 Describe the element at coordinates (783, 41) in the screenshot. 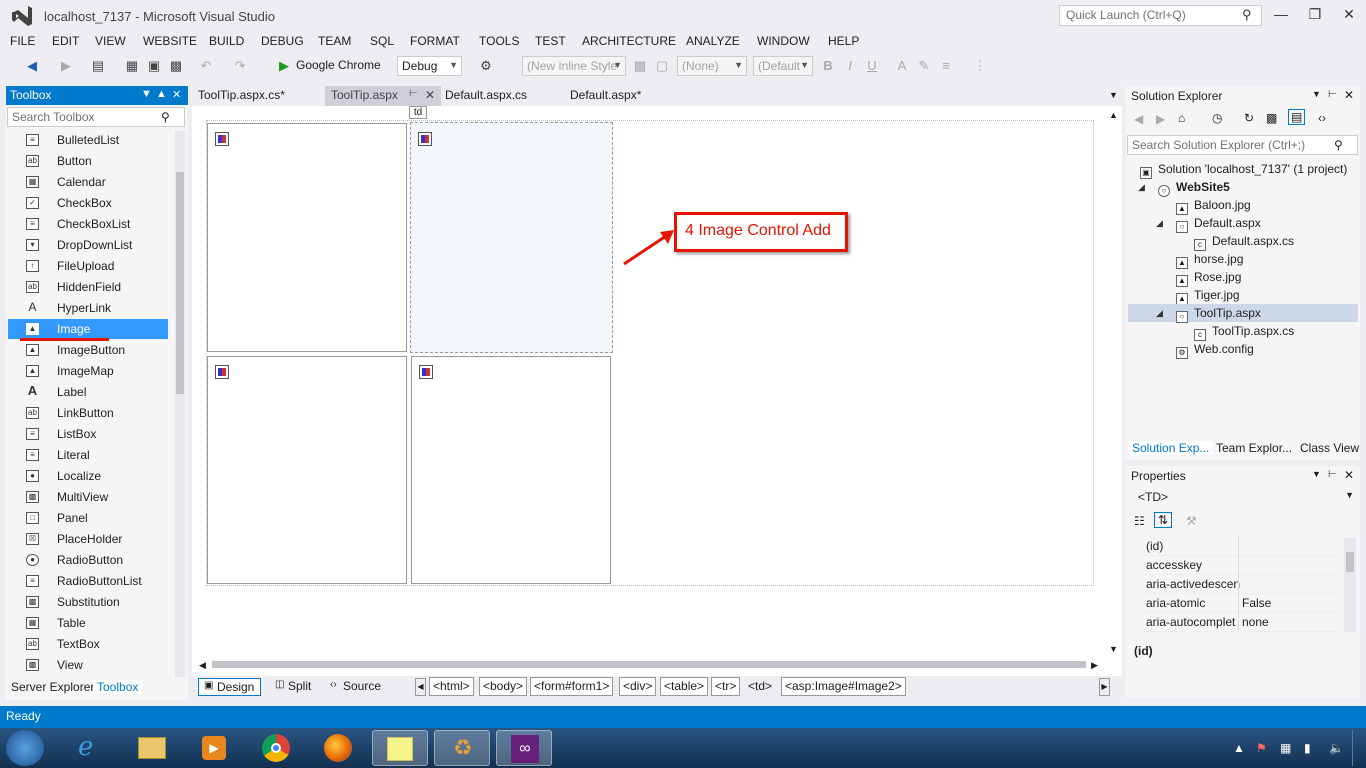

I see `menu-window: WINDOW` at that location.